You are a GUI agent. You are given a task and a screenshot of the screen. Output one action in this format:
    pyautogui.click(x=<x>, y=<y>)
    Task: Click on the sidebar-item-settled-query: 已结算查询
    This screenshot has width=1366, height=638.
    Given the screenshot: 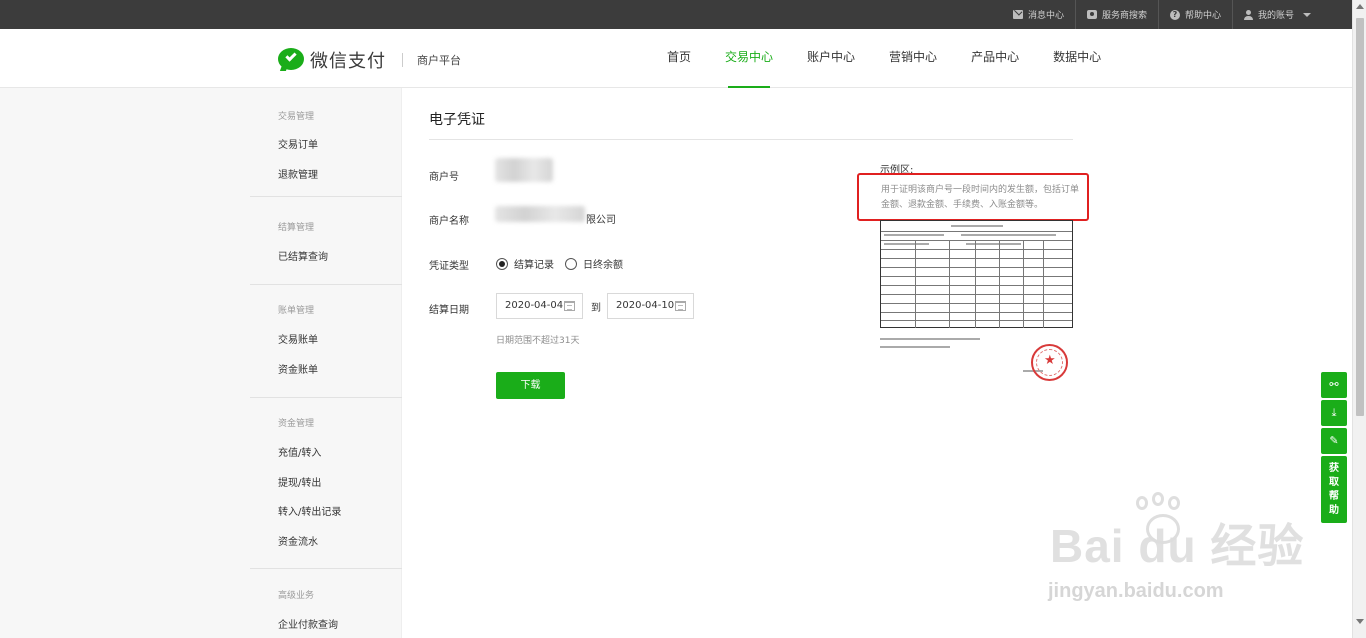 What is the action you would take?
    pyautogui.click(x=289, y=258)
    